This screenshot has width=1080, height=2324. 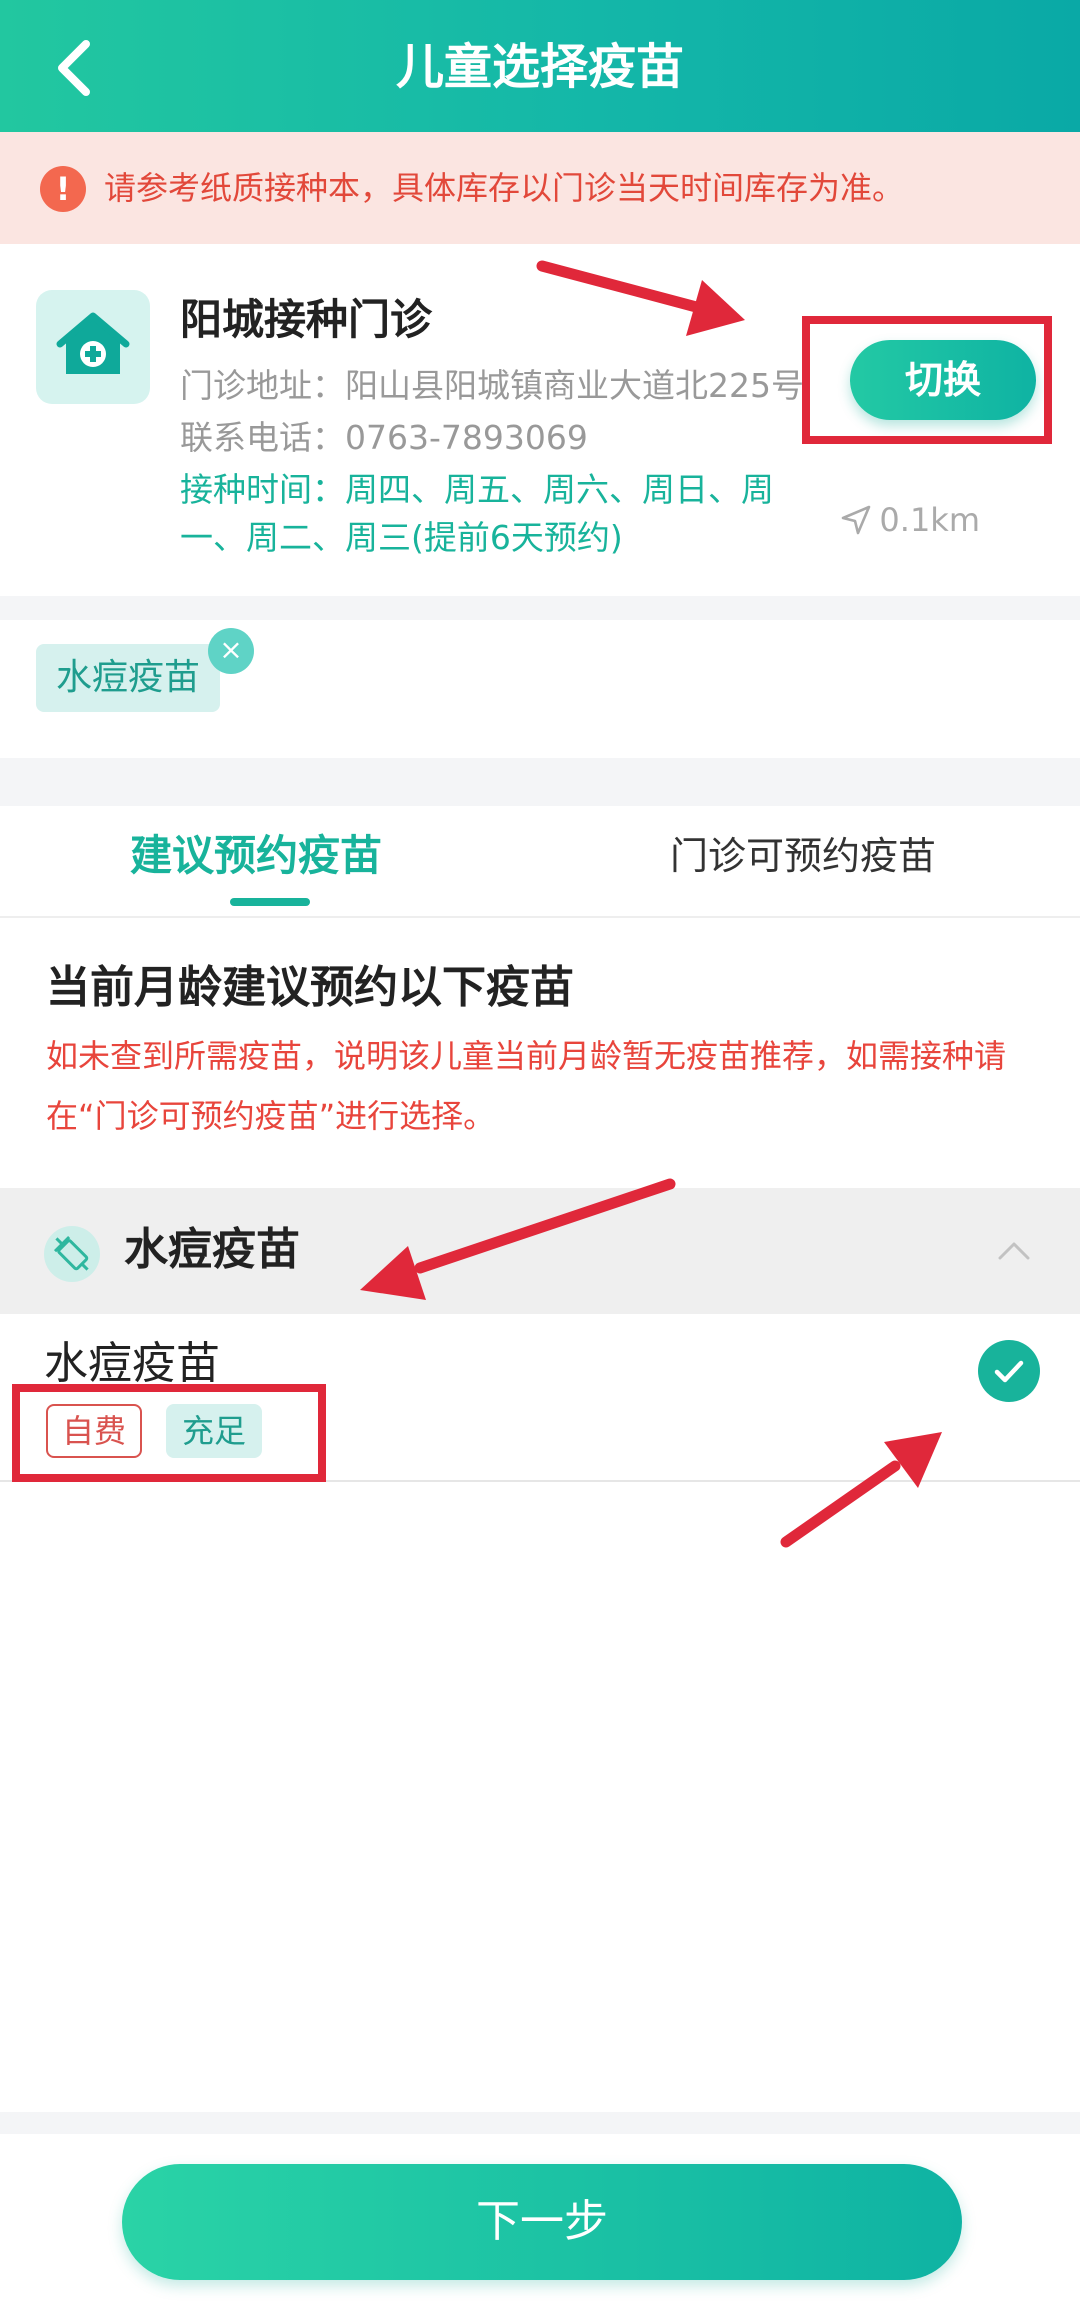 I want to click on selected-check-icon, so click(x=1009, y=1371).